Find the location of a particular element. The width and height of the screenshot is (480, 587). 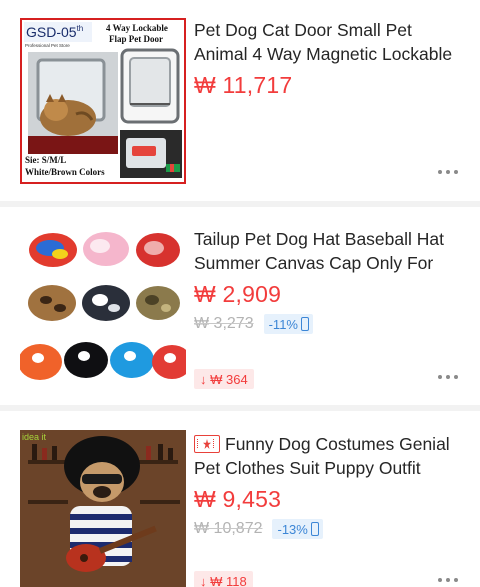

original-price: ₩ 3,273 is located at coordinates (224, 323).